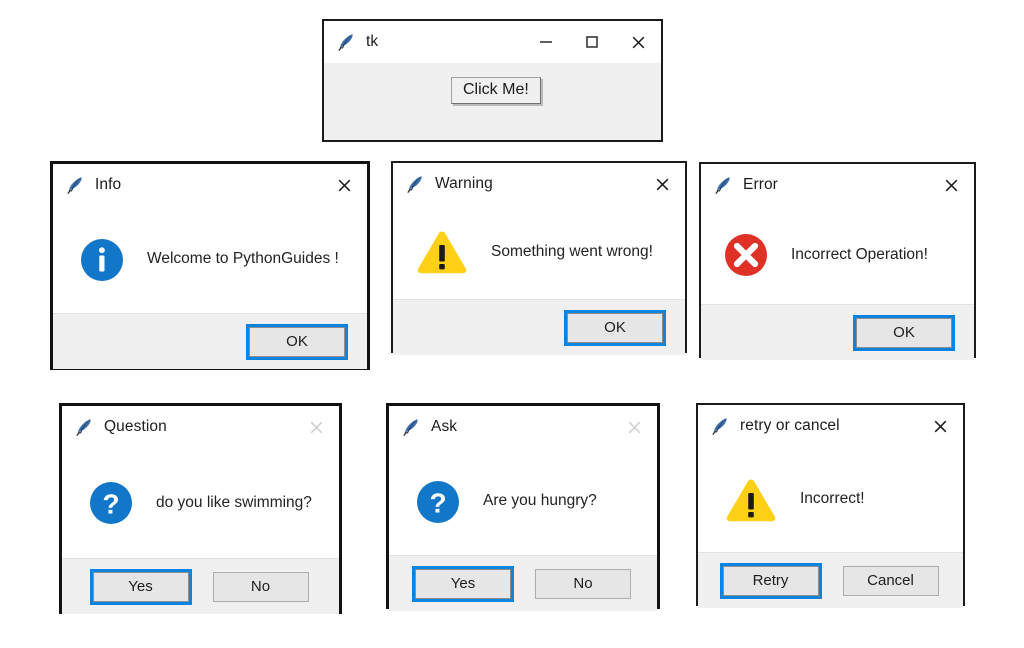 The width and height of the screenshot is (1024, 648). I want to click on minimize-button, so click(546, 42).